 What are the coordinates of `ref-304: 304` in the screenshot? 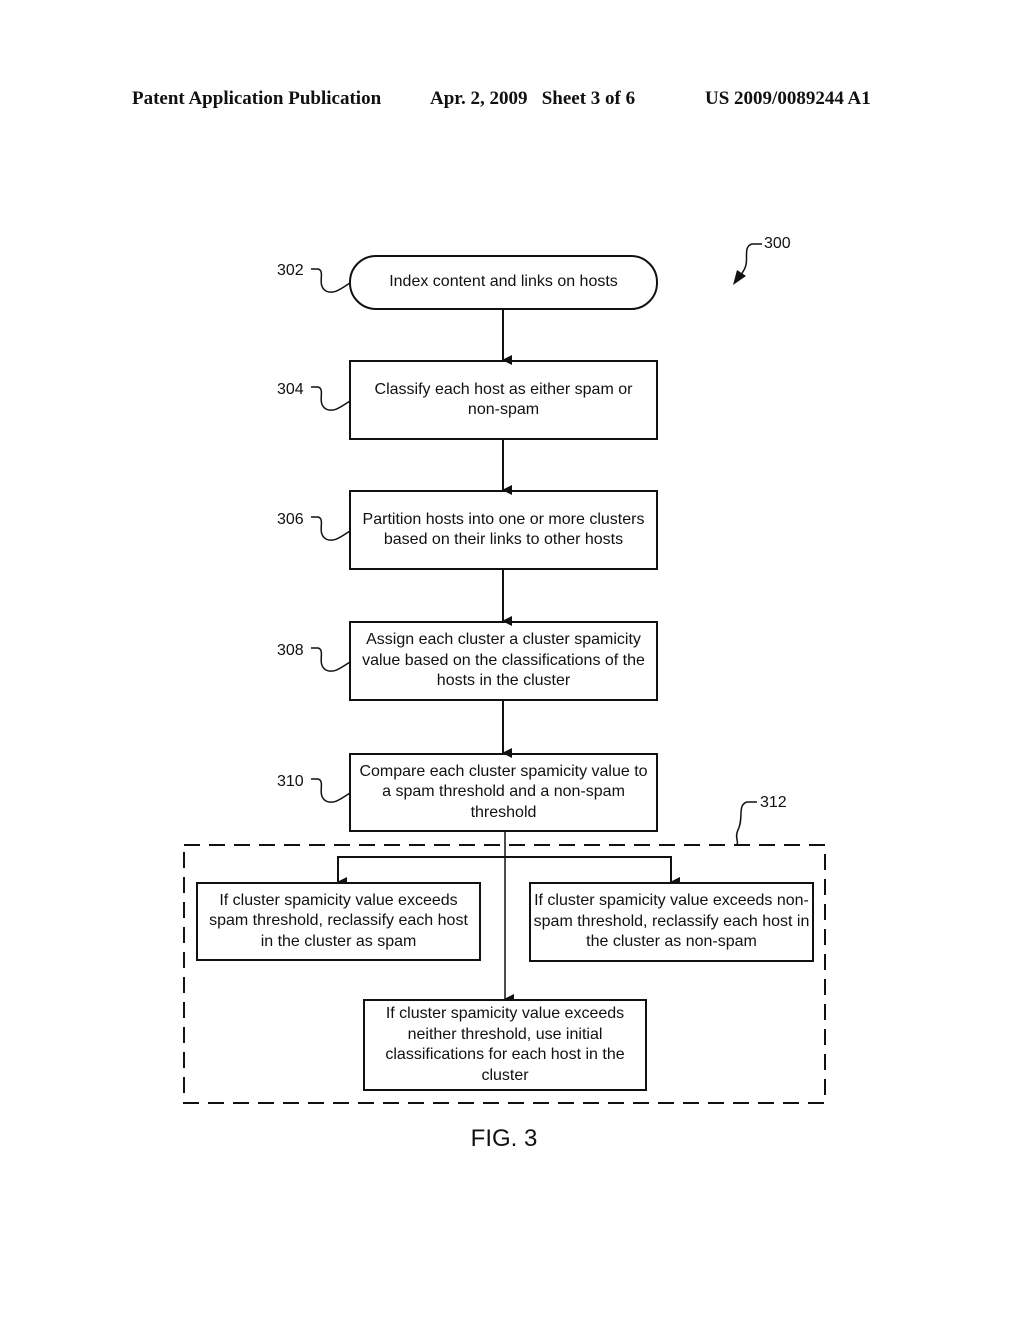 It's located at (290, 389).